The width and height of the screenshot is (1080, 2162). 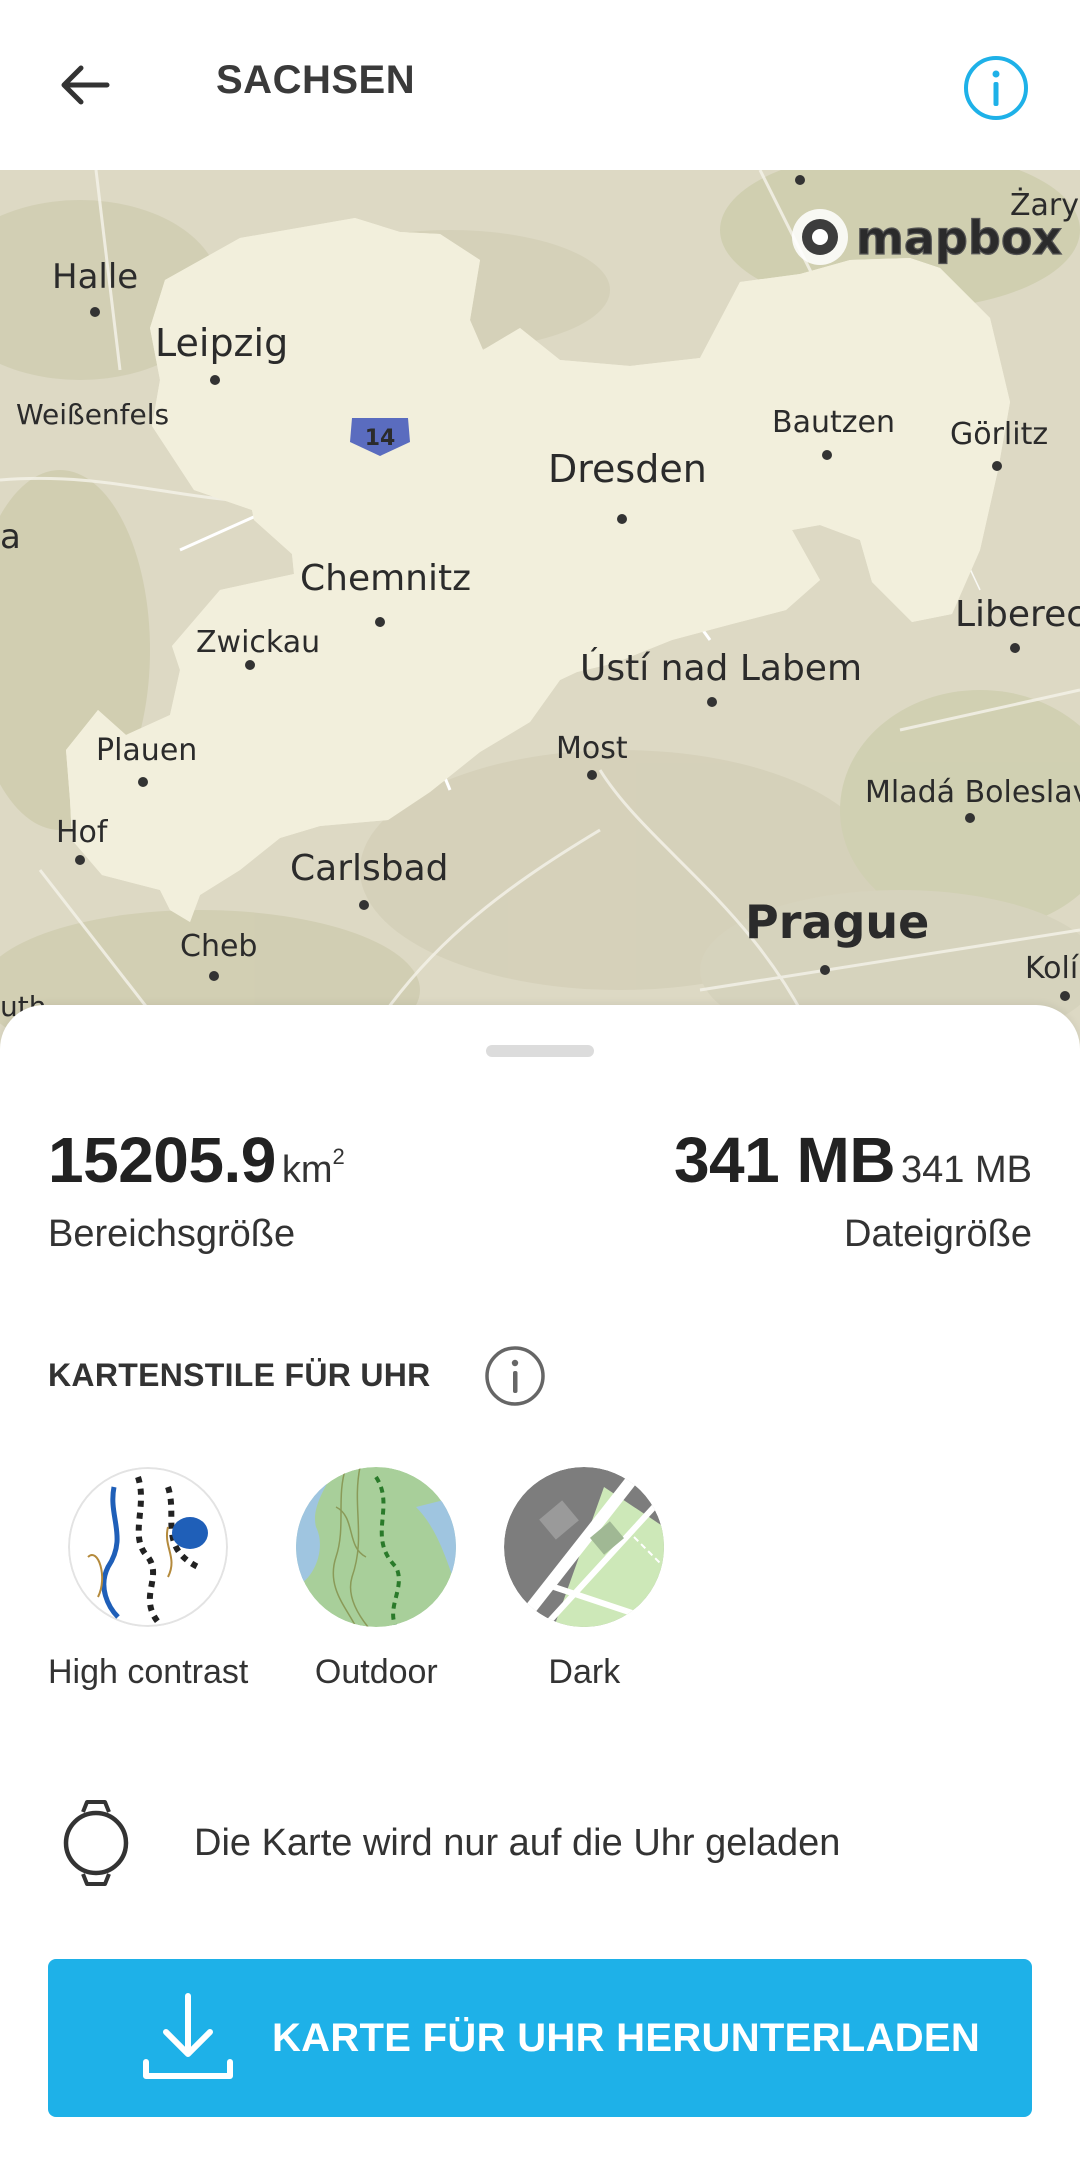 What do you see at coordinates (966, 1170) in the screenshot?
I see `file-size-unit: 341 MB` at bounding box center [966, 1170].